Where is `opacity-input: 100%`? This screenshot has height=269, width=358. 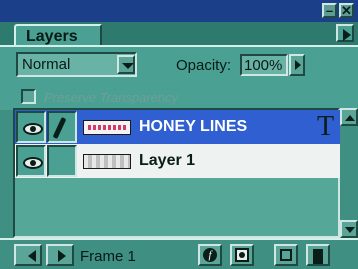 opacity-input: 100% is located at coordinates (264, 65).